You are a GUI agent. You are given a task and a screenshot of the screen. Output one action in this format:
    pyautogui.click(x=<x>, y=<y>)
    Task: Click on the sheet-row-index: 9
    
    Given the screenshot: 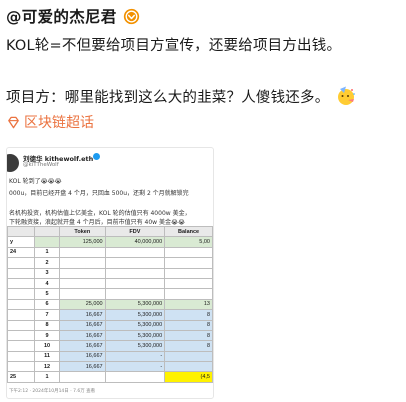 What is the action you would take?
    pyautogui.click(x=47, y=335)
    